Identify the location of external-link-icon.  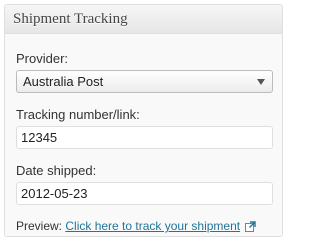
(250, 228).